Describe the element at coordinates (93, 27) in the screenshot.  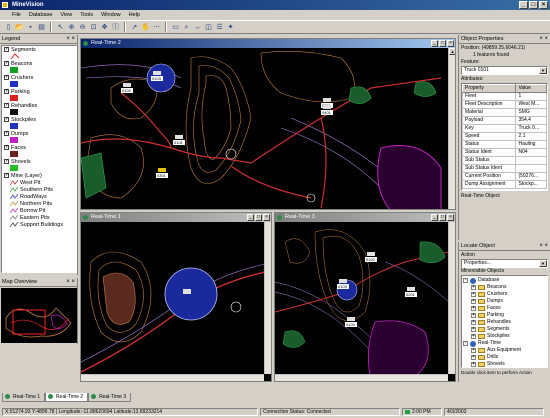
I see `zoom-window-icon: ⊡` at that location.